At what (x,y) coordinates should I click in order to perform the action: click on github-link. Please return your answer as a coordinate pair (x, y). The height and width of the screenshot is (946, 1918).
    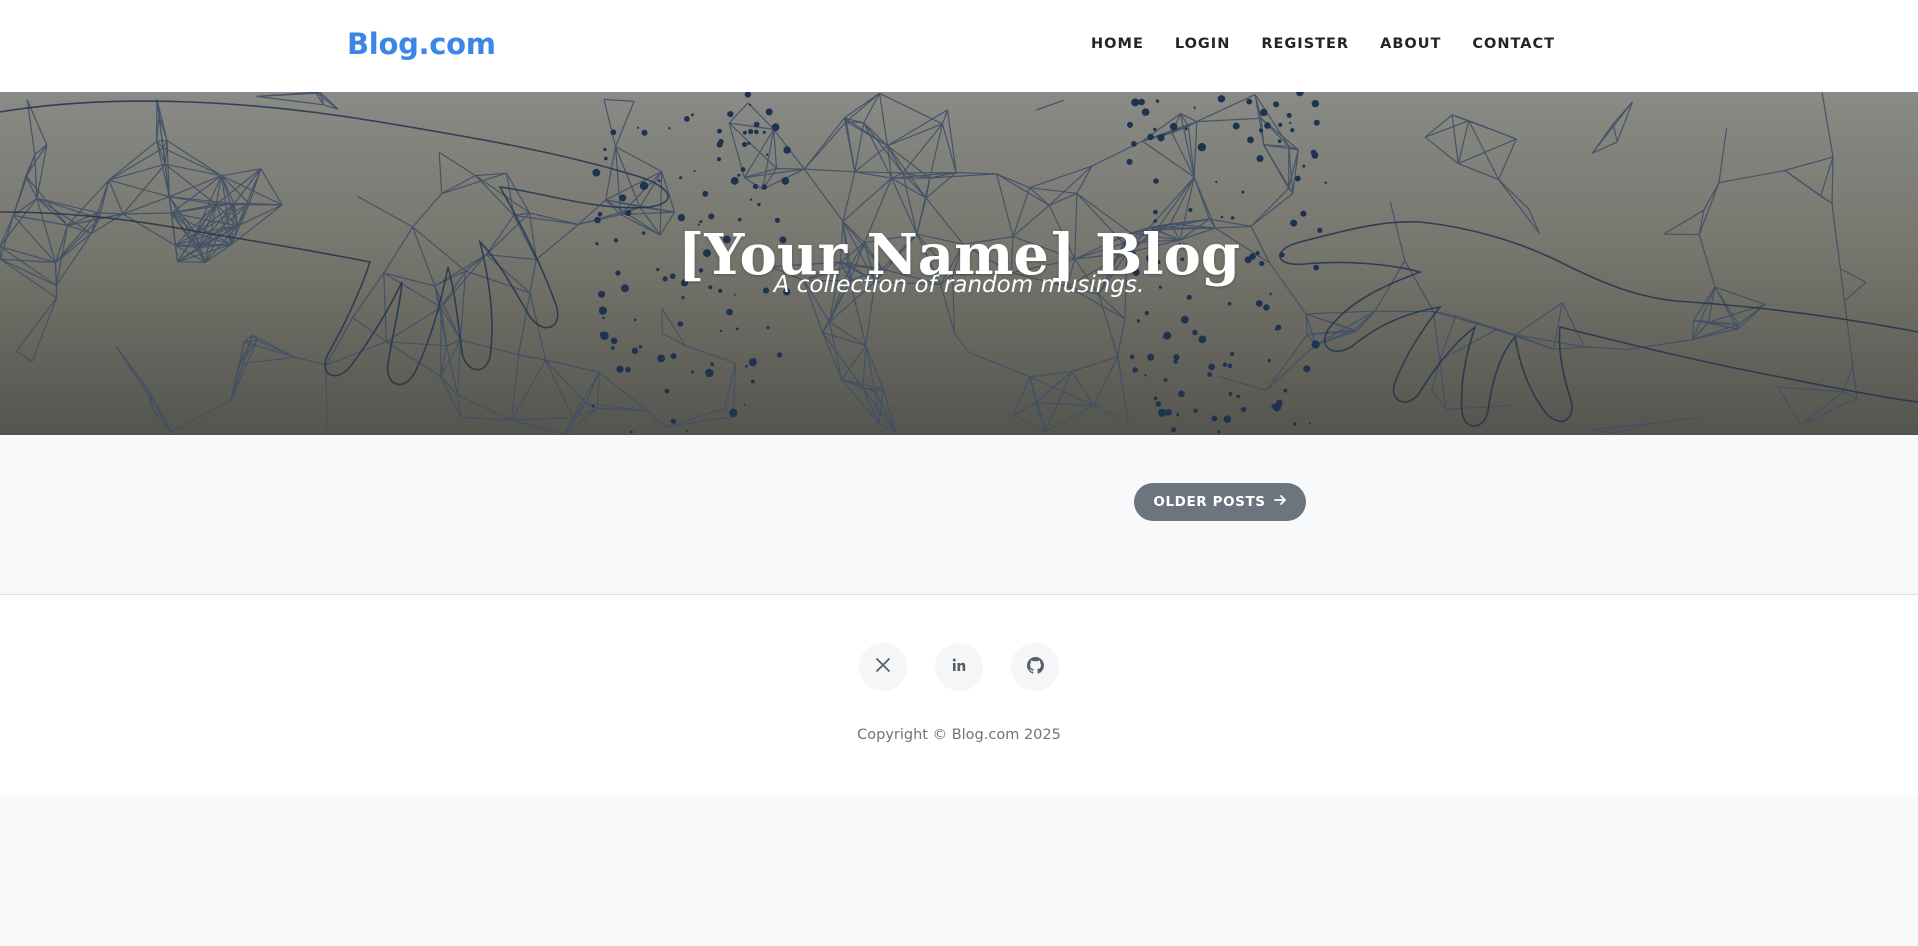
    Looking at the image, I should click on (1035, 667).